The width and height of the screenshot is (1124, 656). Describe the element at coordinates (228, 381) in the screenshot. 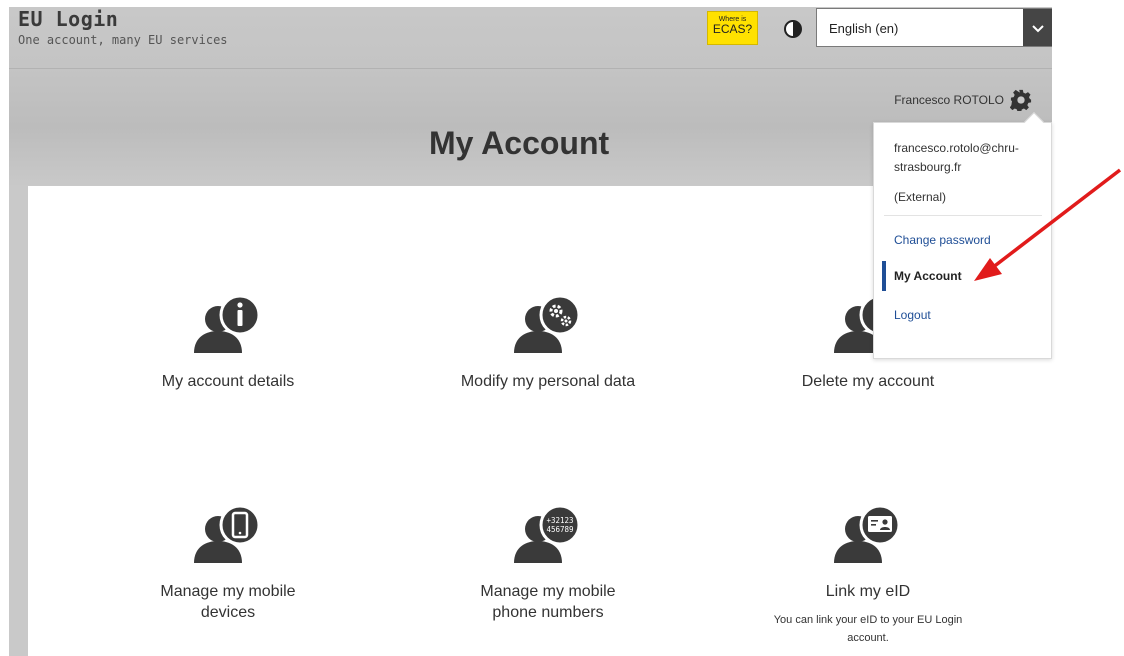

I see `tile-label: My account details` at that location.